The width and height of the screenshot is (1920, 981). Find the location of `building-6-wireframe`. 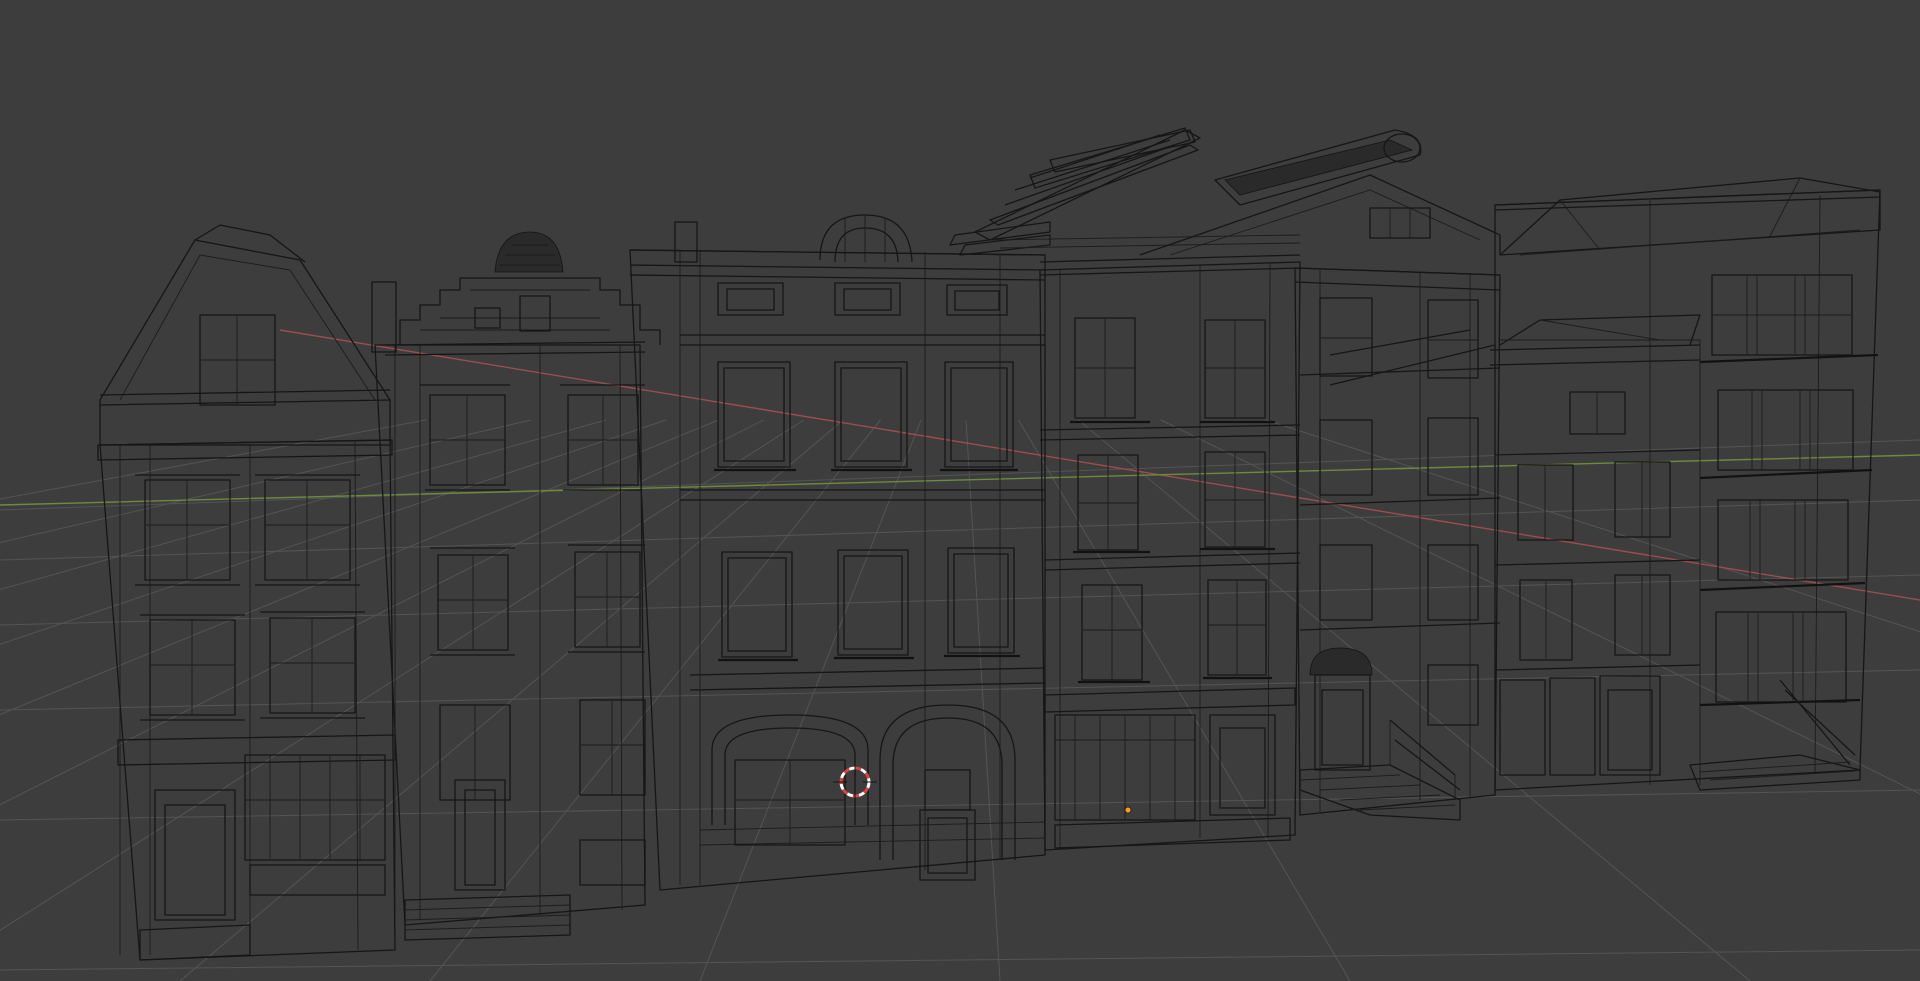

building-6-wireframe is located at coordinates (1685, 484).